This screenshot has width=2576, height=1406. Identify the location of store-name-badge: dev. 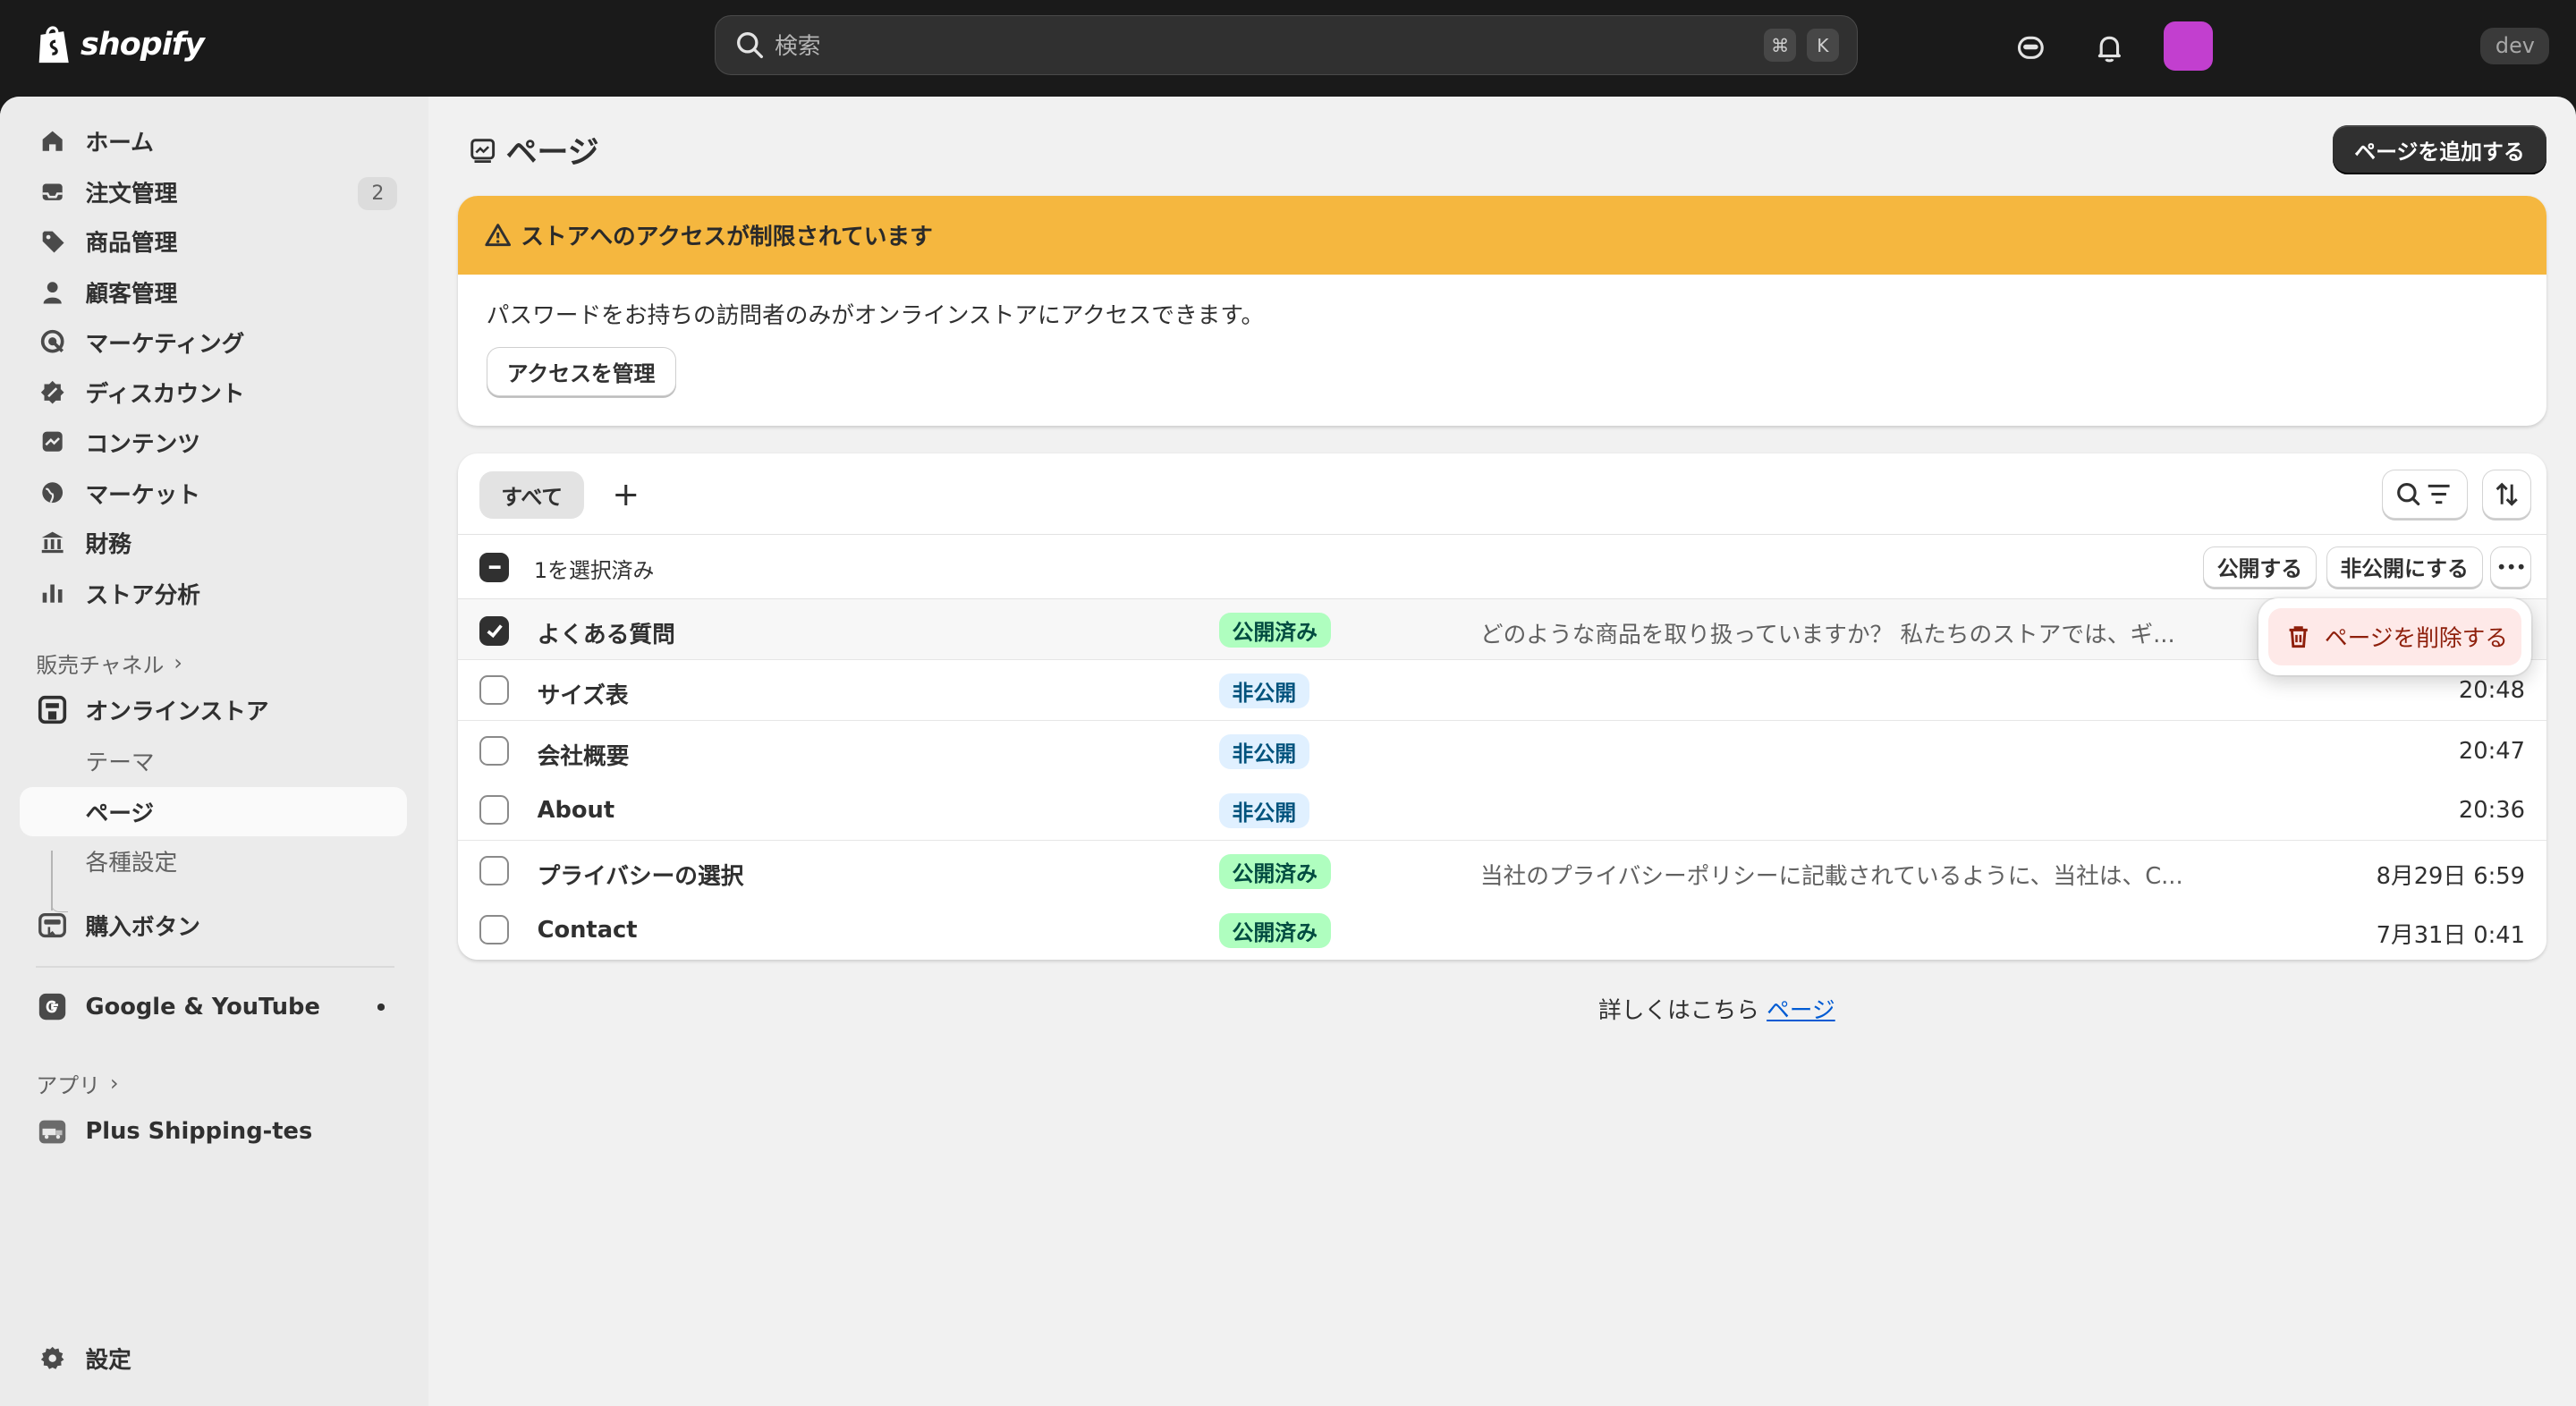
(2515, 46).